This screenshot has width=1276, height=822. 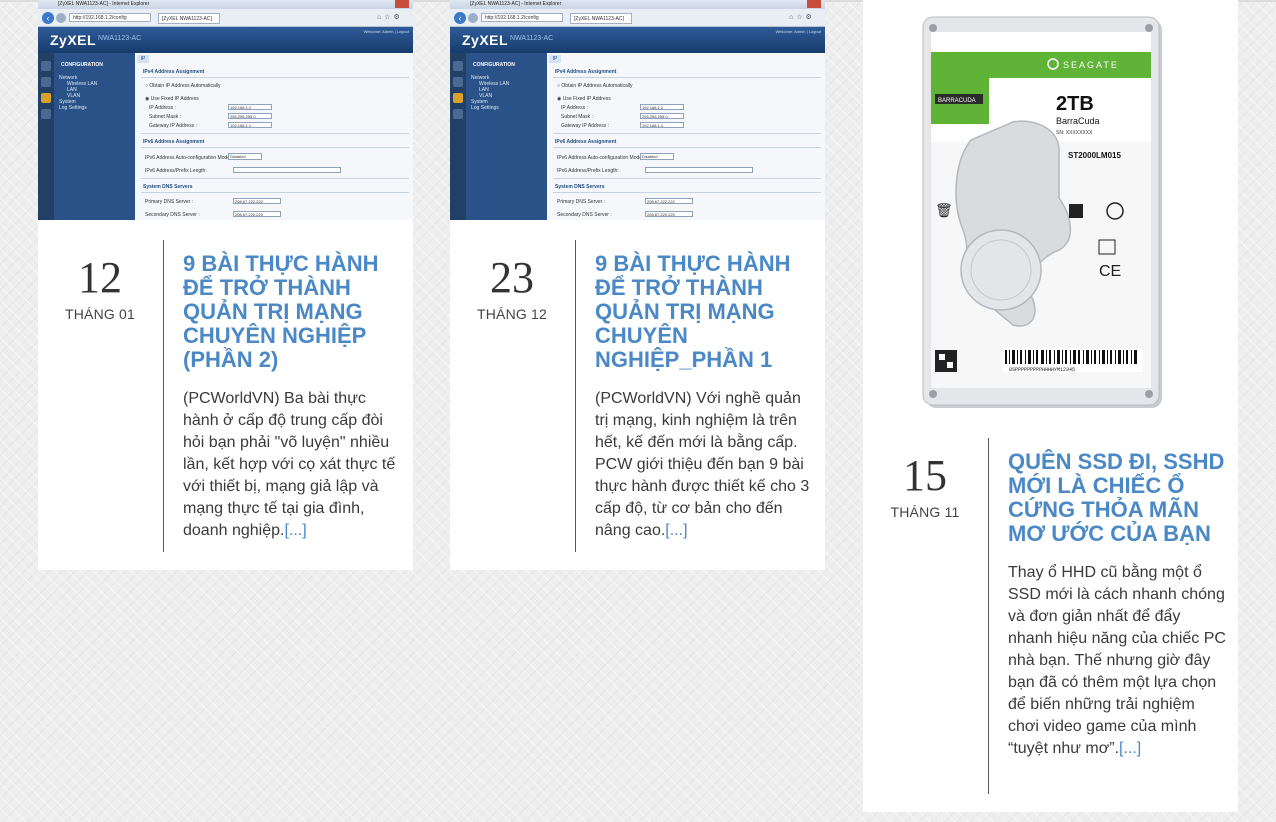 I want to click on ipv4-section-title: IPv4 Address Assignment, so click(x=586, y=72).